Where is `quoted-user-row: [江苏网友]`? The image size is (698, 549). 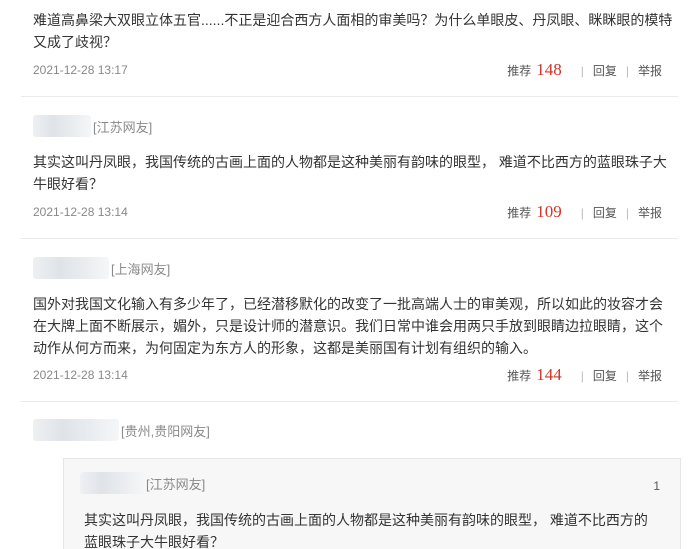
quoted-user-row: [江苏网友] is located at coordinates (142, 483).